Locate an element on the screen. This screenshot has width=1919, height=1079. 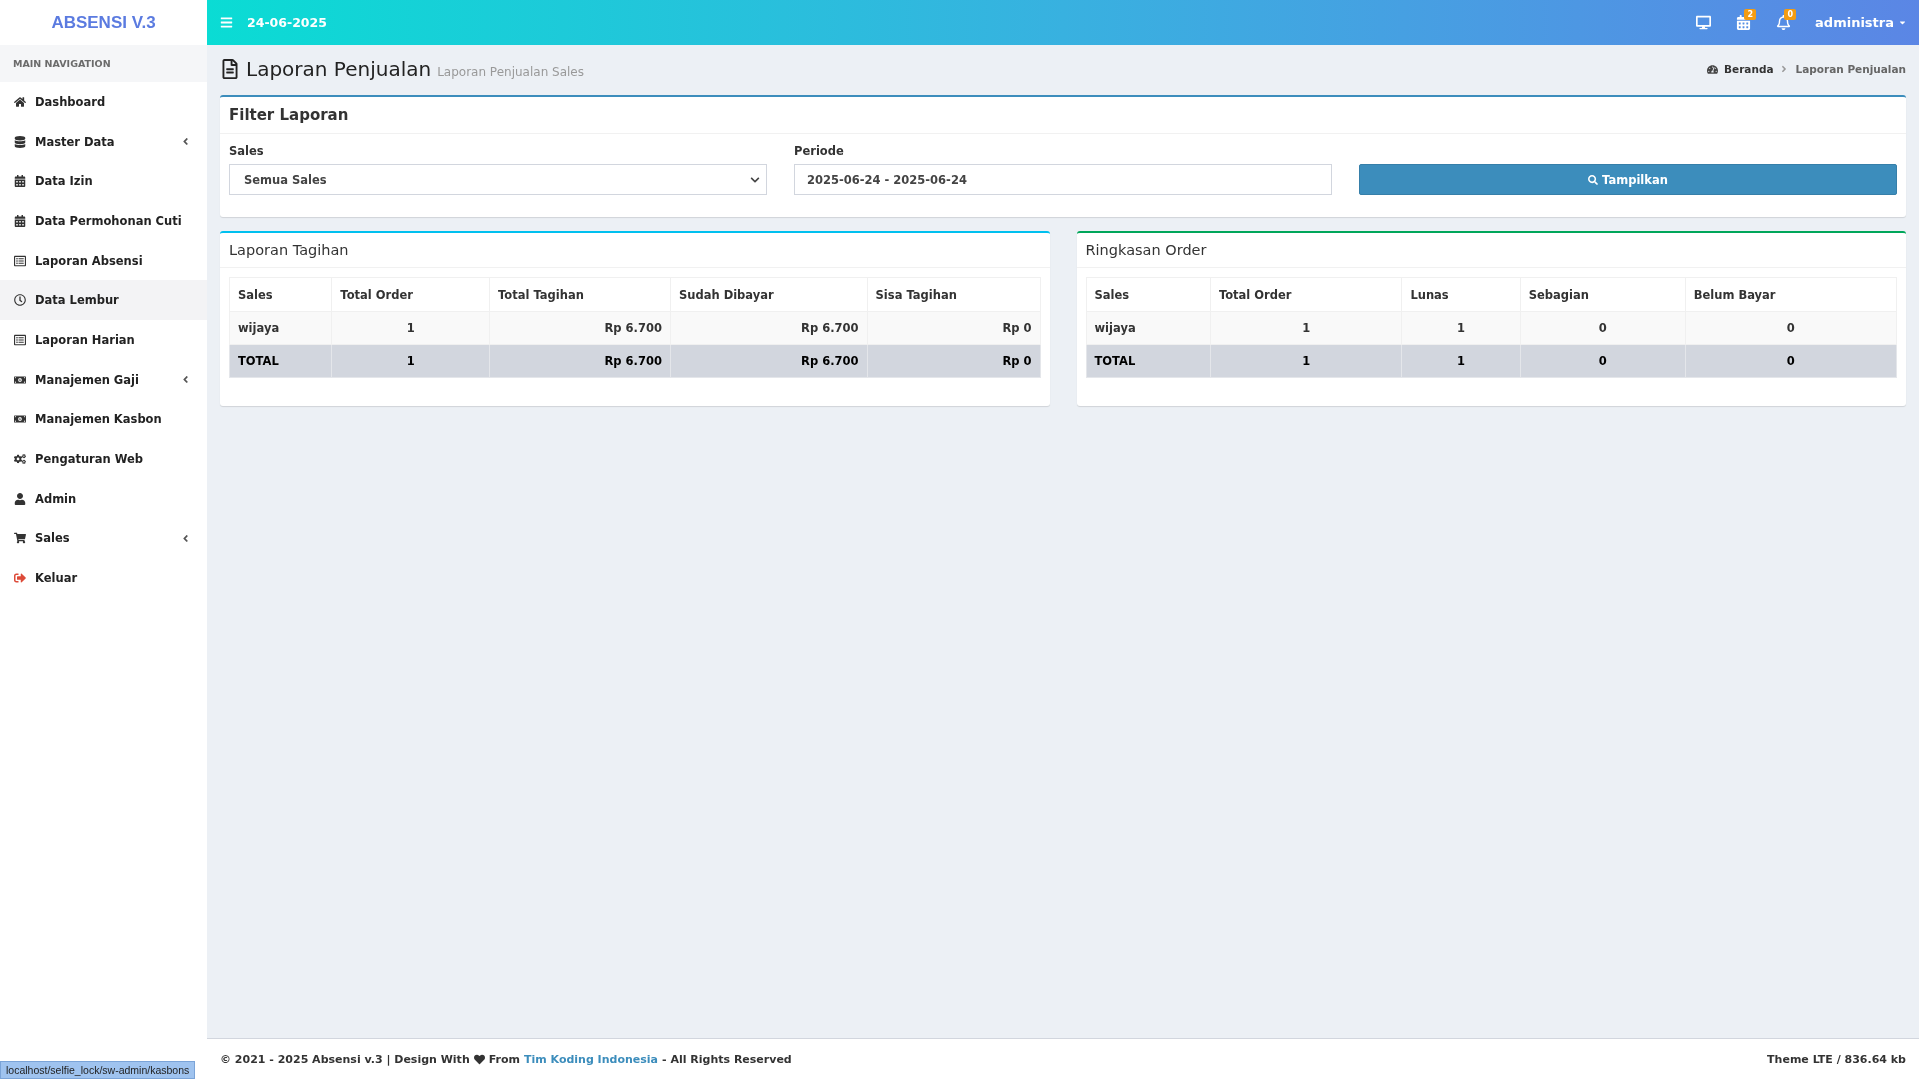
show-button: Tampilkan is located at coordinates (1628, 179).